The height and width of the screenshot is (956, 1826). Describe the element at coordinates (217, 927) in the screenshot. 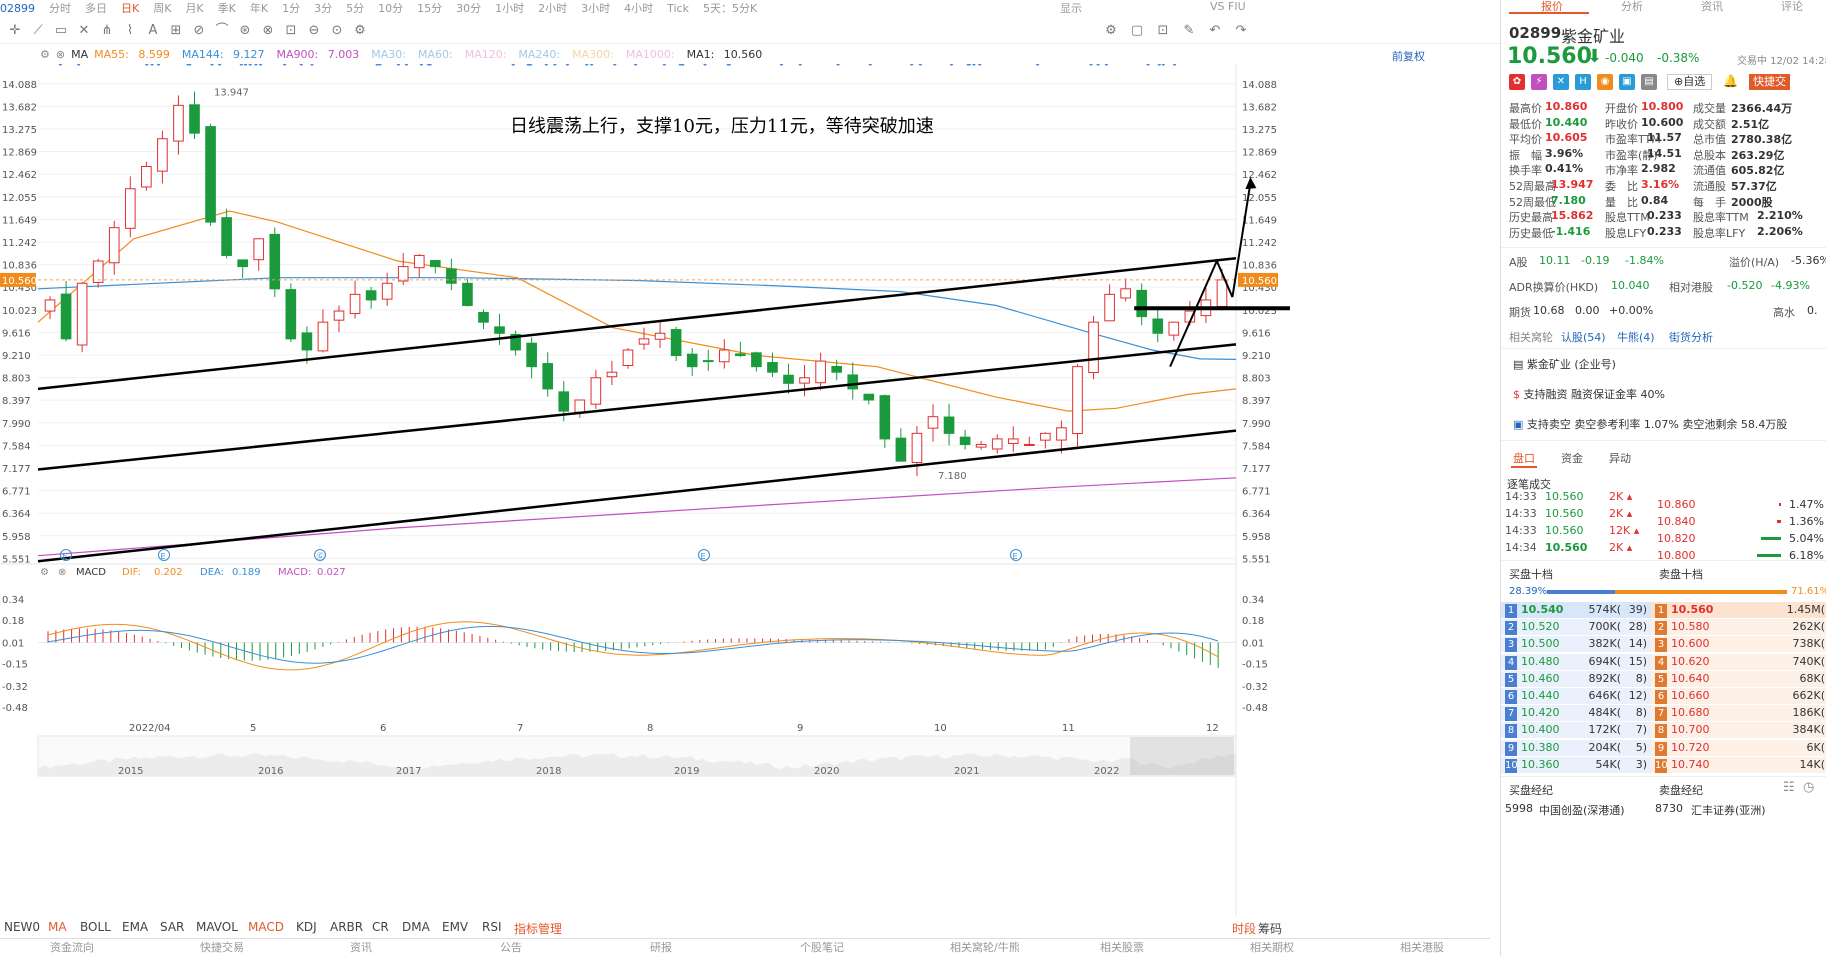

I see `indicator-MAVOL: MAVOL` at that location.